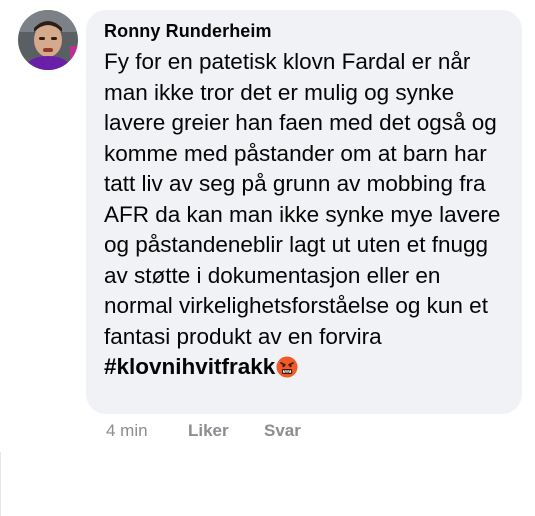  Describe the element at coordinates (282, 431) in the screenshot. I see `reply-button: Svar` at that location.